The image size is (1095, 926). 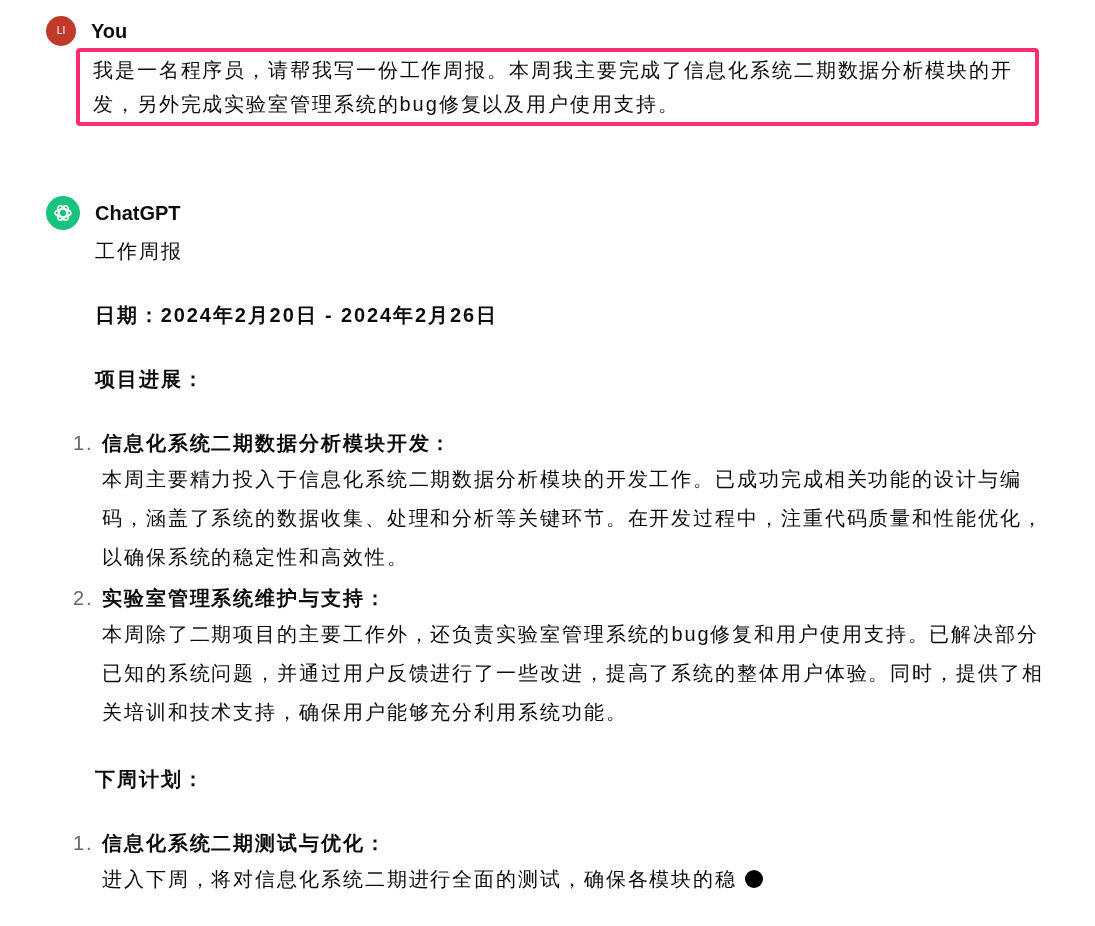 I want to click on list-item-text: 本周主要精力投入于信息化系统二期数据分析模块的开发工作。已成功完成相关功能的设计与编码，涵盖了系统的数据收集、处理和分析等关键环节。在开发过程中，注重代码质量和性能优化，以确保系统的稳定性和高效性。, so click(x=573, y=518).